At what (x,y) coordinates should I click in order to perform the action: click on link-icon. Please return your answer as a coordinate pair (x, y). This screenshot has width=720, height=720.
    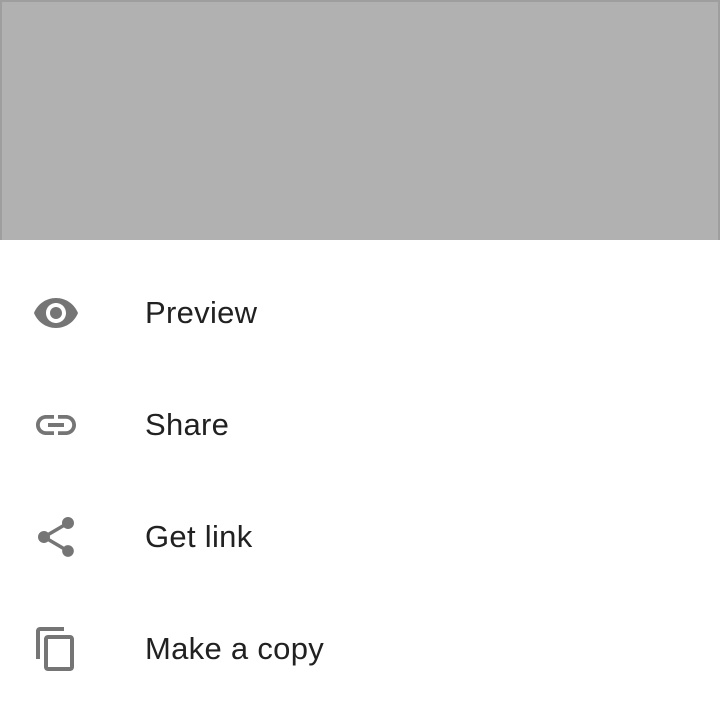
    Looking at the image, I should click on (56, 425).